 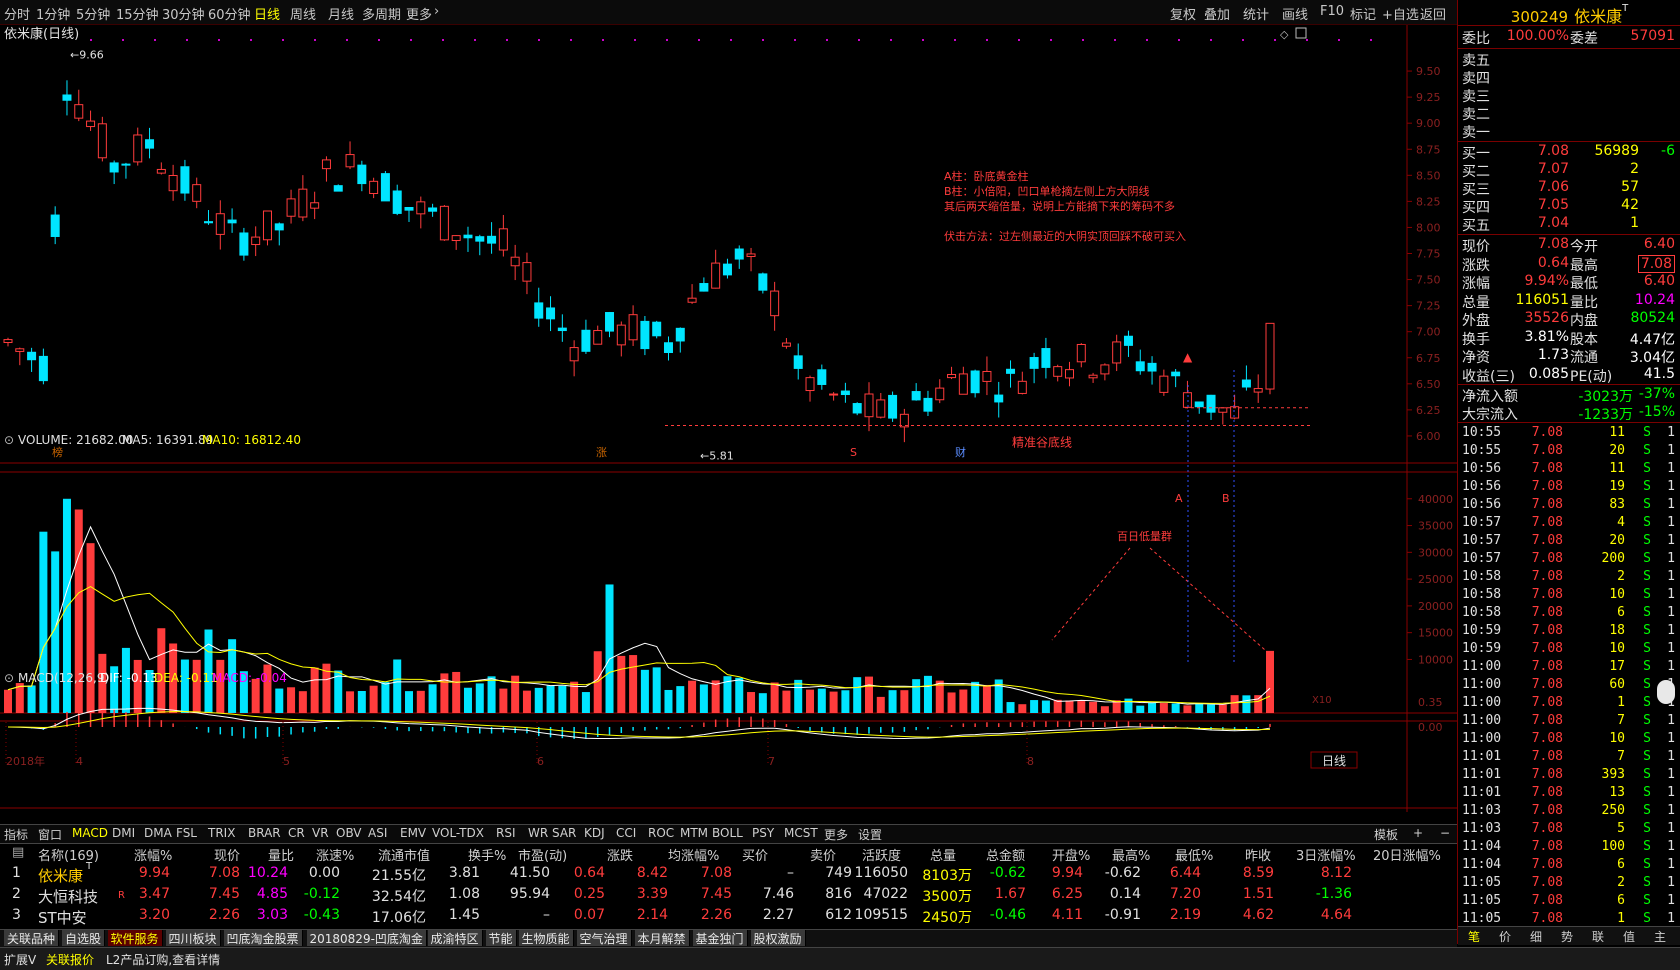 I want to click on indicator-tab-20: MTM, so click(x=694, y=833).